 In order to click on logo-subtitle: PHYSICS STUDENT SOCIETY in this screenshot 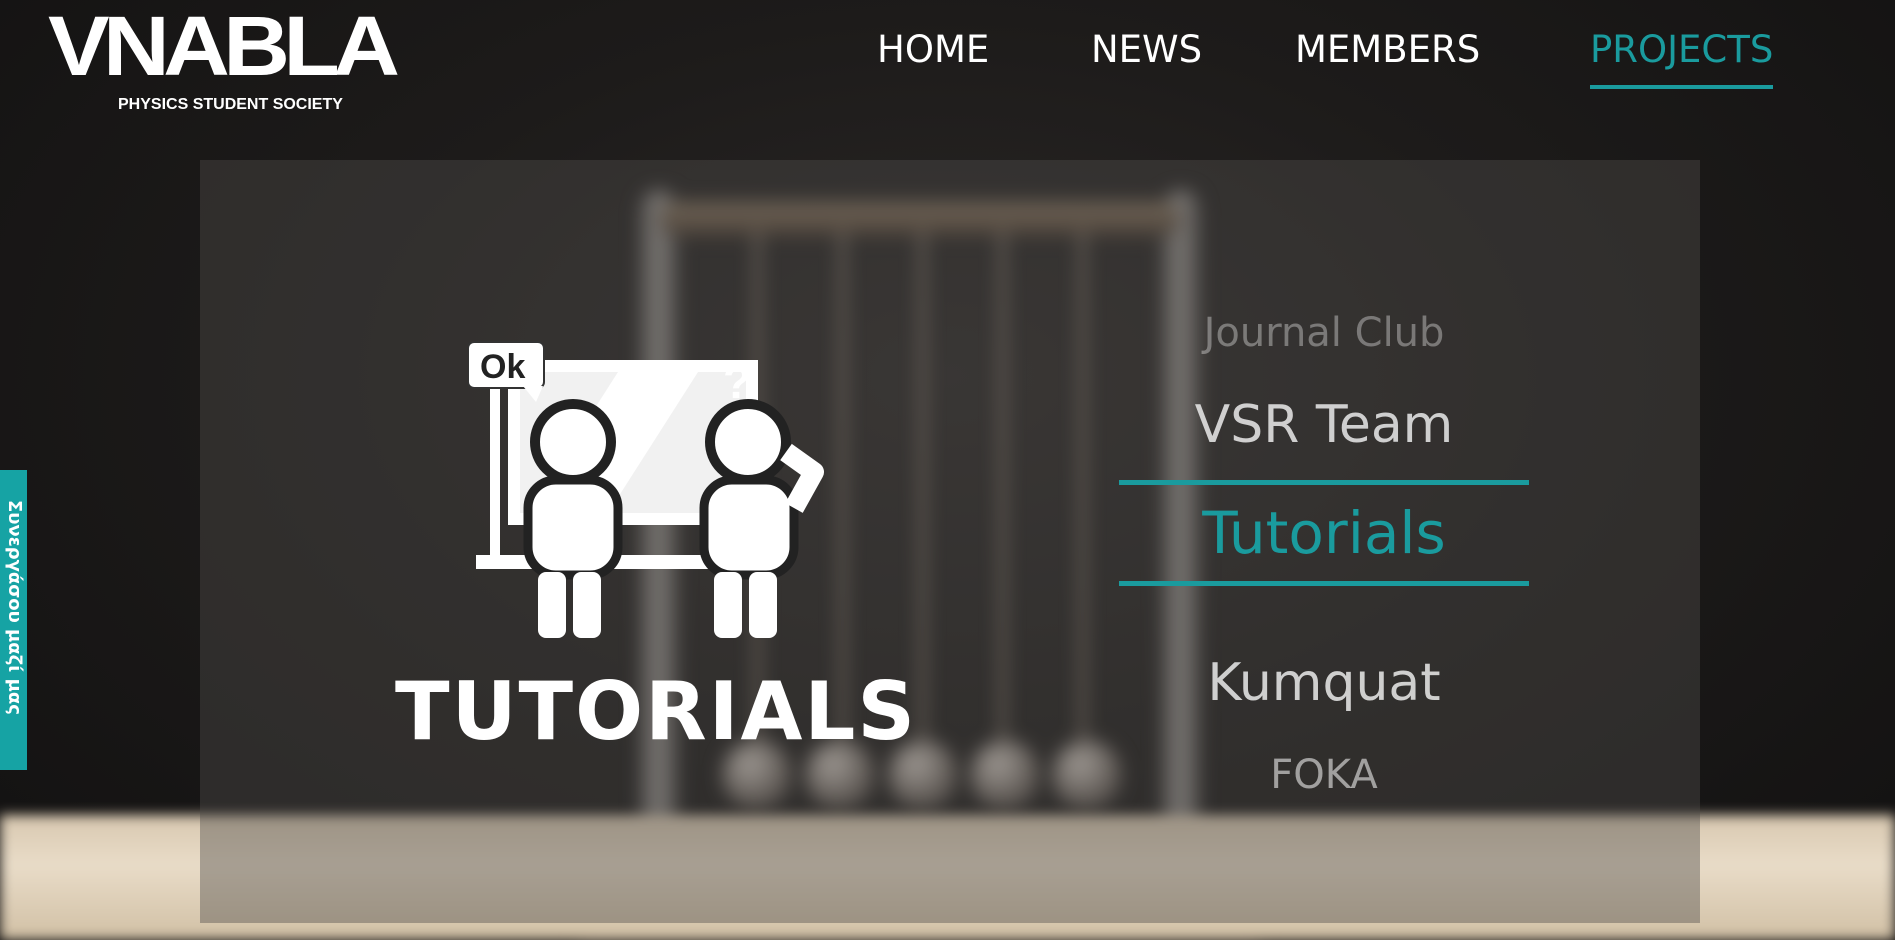, I will do `click(230, 104)`.